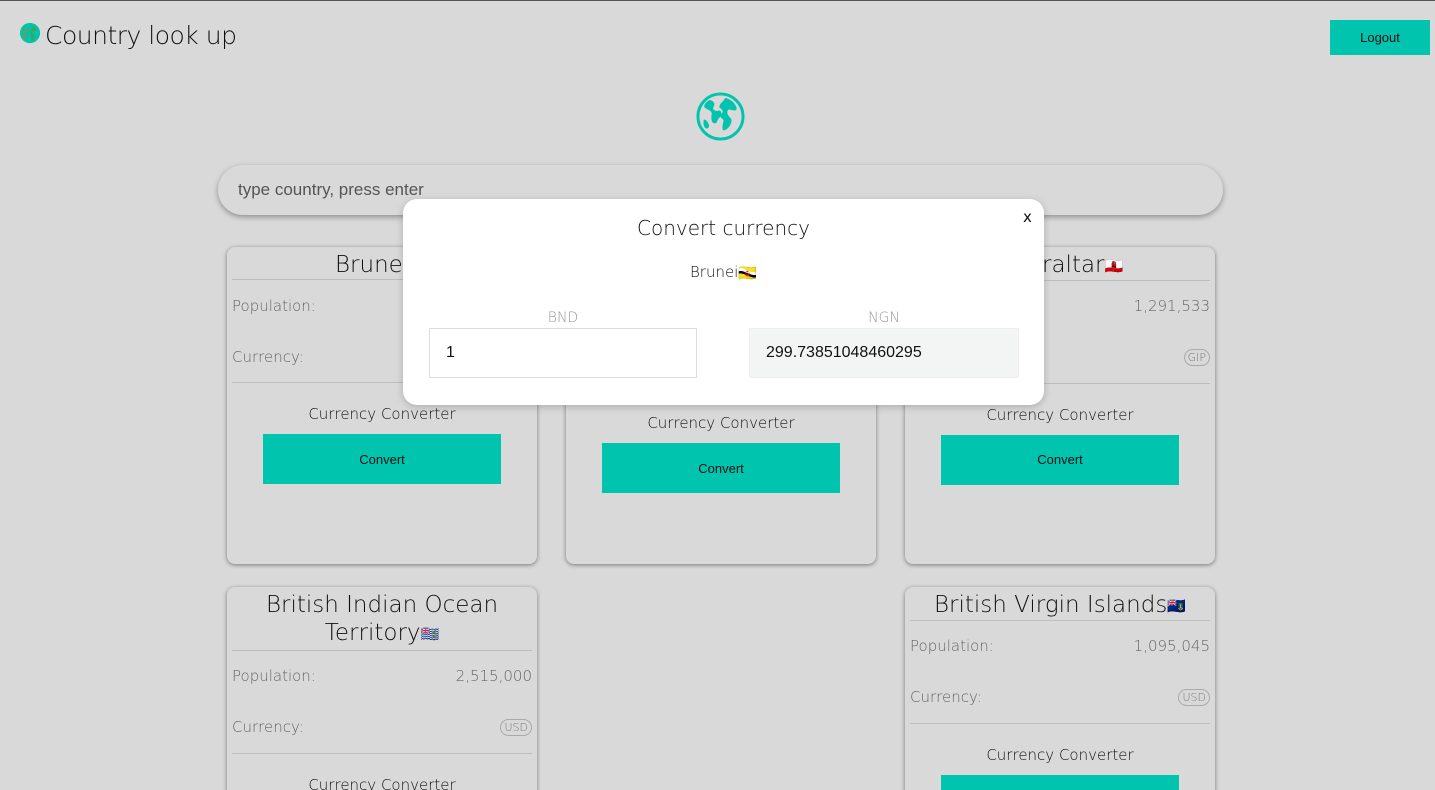  Describe the element at coordinates (1171, 306) in the screenshot. I see `population-value: 1,291,533` at that location.